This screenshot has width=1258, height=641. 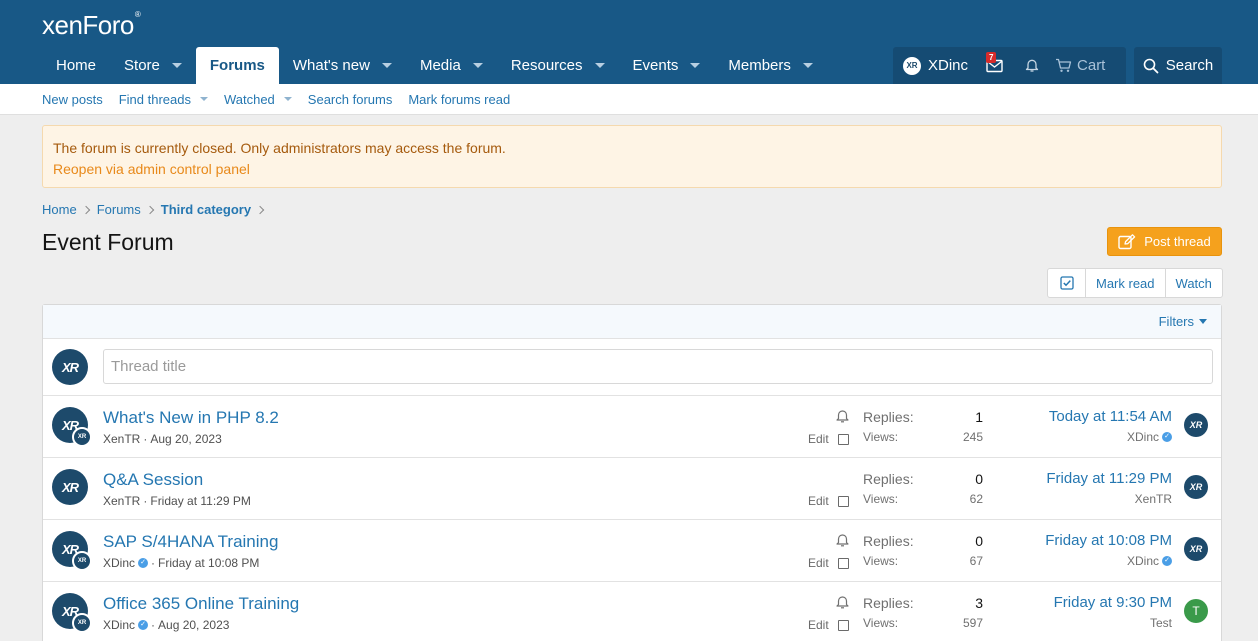 What do you see at coordinates (342, 65) in the screenshot?
I see `nav-tab-whats-new: What's new` at bounding box center [342, 65].